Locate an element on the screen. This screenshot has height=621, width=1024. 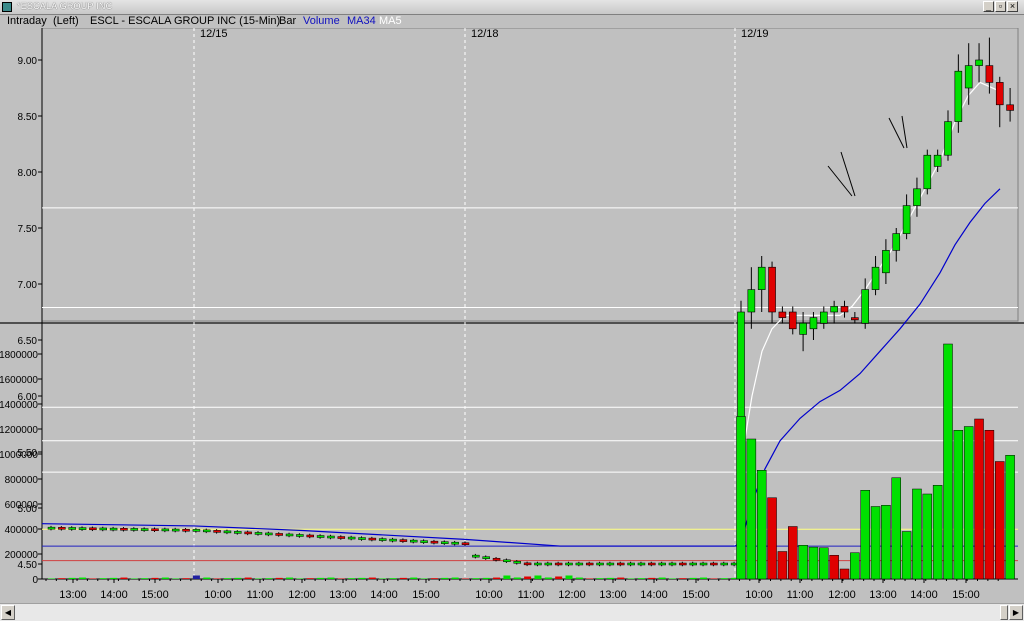
volume-tick-label: 1800000 is located at coordinates (19, 355).